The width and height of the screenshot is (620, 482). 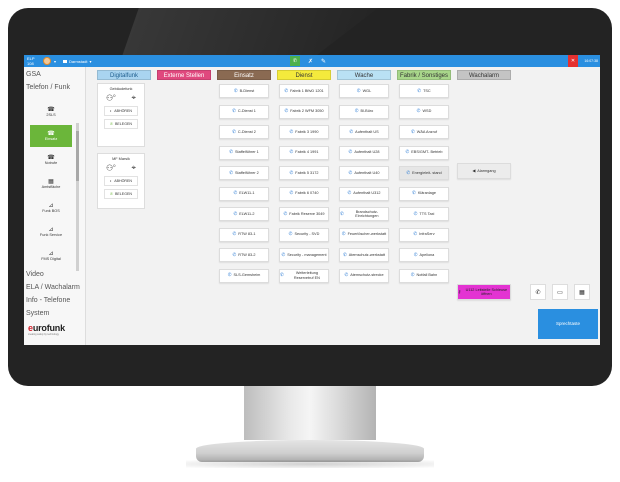 I want to click on menu-telefon-funk: Telefon / Funk, so click(x=48, y=87).